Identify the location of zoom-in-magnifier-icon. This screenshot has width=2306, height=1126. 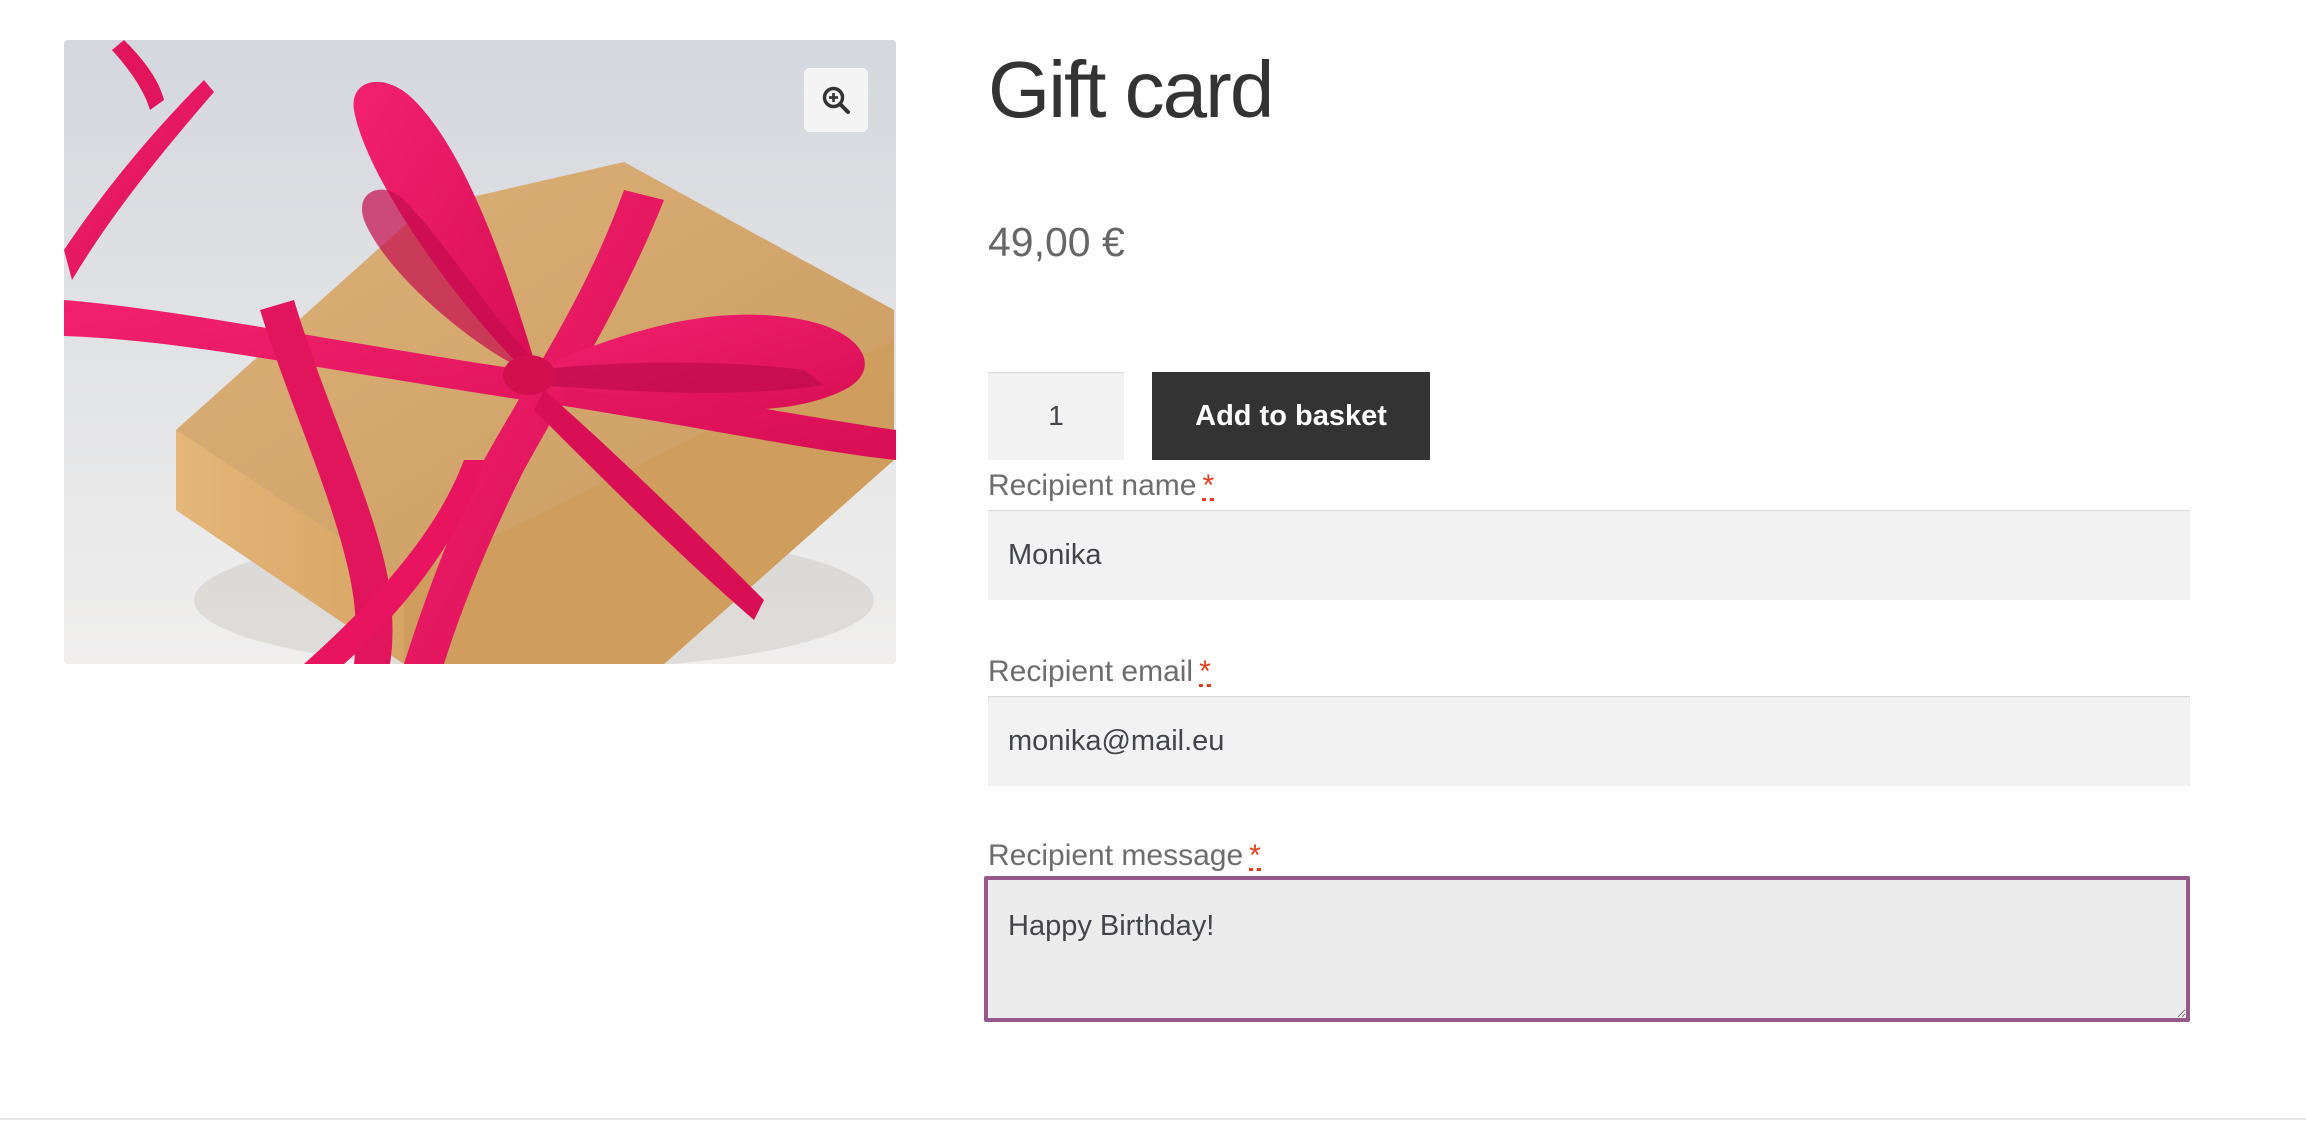
(836, 100).